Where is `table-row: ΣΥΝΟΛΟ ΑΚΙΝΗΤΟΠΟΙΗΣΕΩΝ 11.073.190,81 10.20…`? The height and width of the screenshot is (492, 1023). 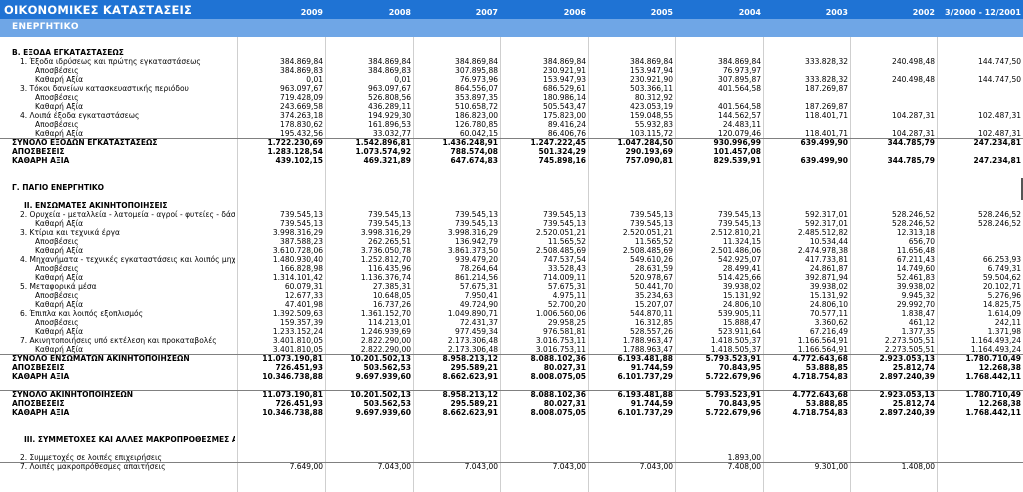 table-row: ΣΥΝΟΛΟ ΑΚΙΝΗΤΟΠΟΙΗΣΕΩΝ 11.073.190,81 10.20… is located at coordinates (511, 394).